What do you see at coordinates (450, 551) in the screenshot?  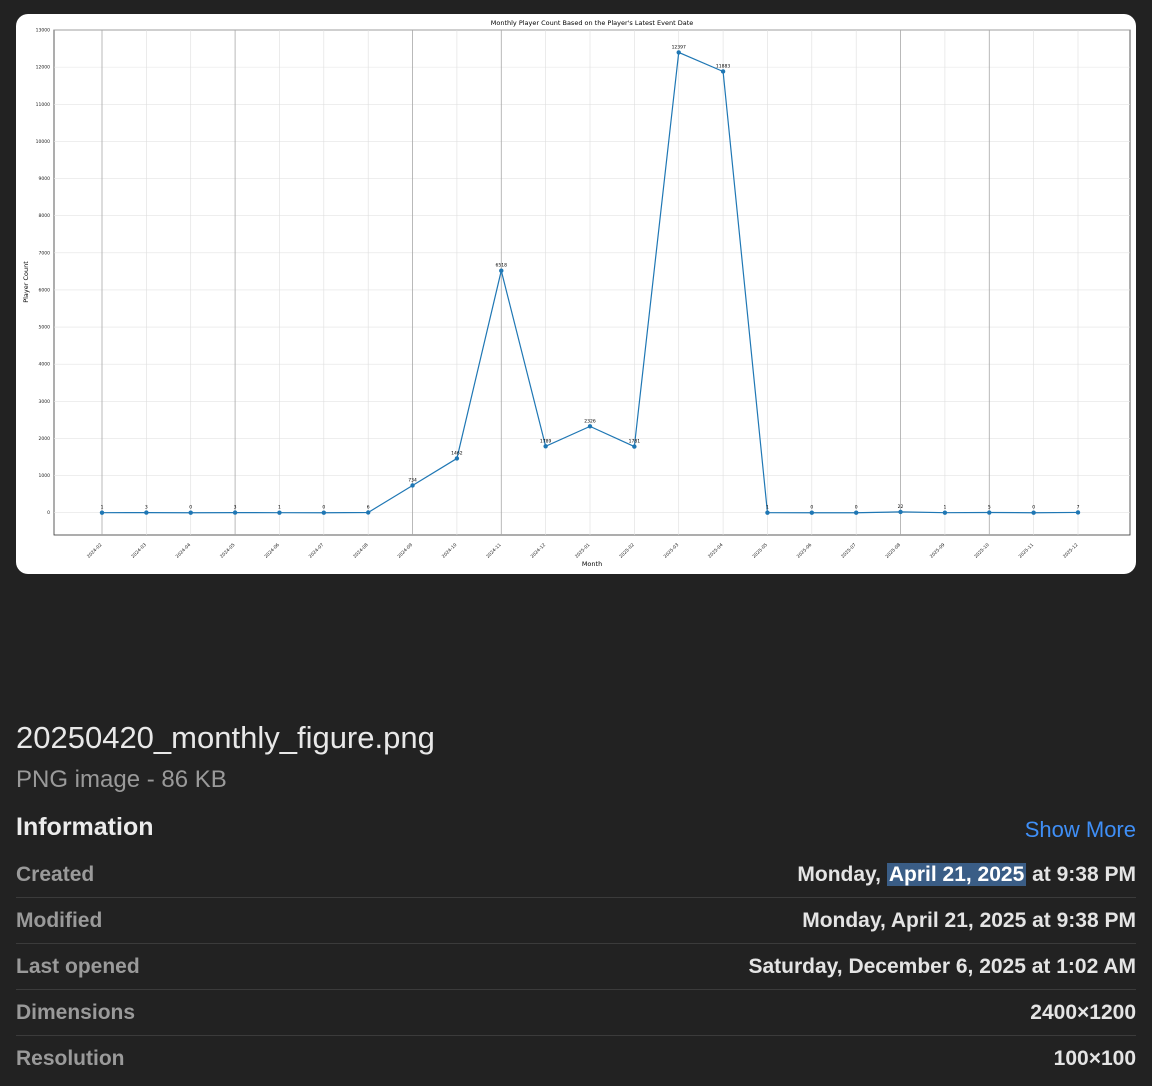 I see `x-tick-label: 2024-10` at bounding box center [450, 551].